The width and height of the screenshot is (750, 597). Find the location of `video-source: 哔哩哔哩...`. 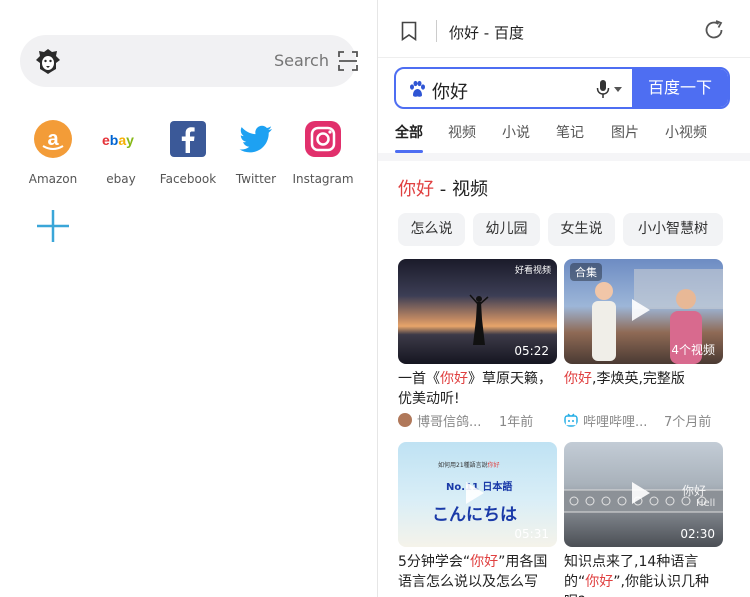

video-source: 哔哩哔哩... is located at coordinates (615, 422).